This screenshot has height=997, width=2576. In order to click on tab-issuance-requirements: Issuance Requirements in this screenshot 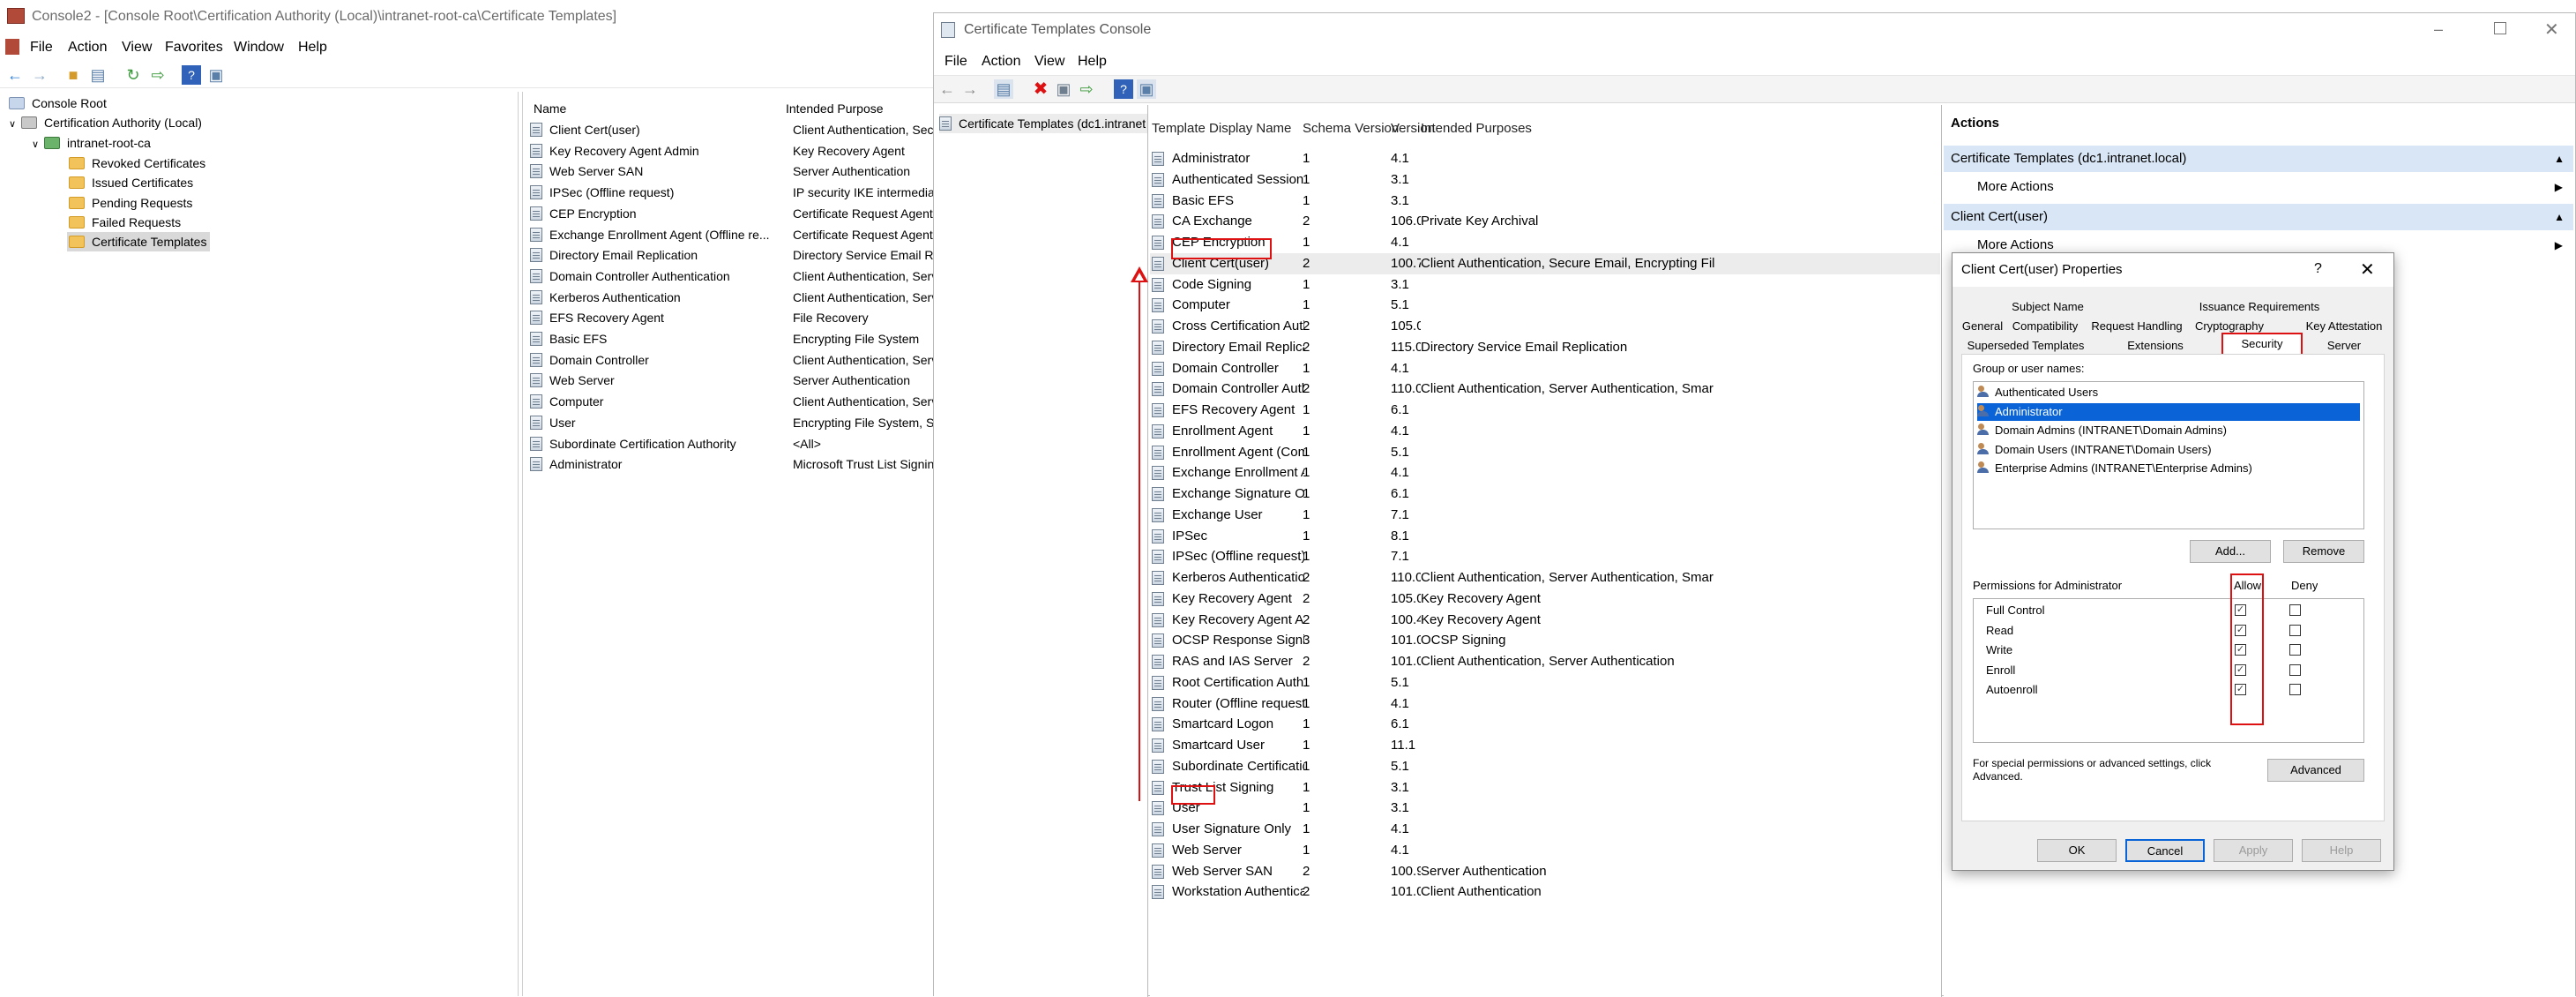, I will do `click(2259, 307)`.